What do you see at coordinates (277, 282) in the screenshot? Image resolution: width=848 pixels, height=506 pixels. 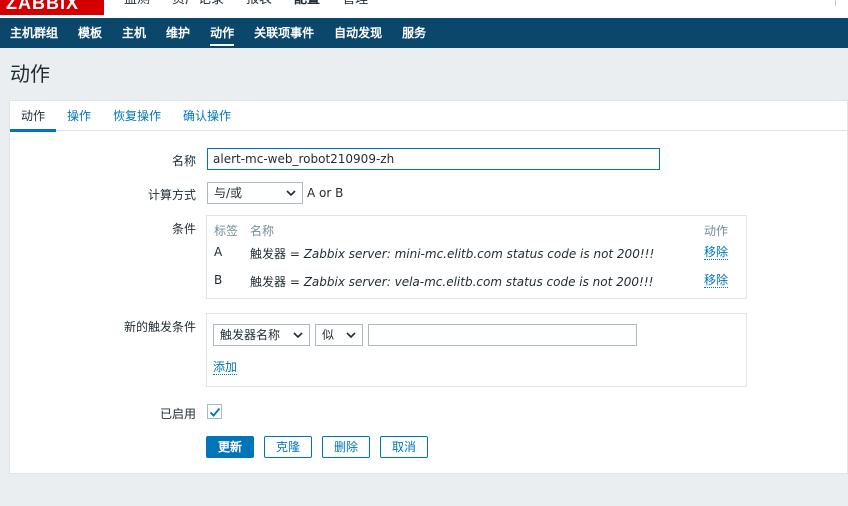 I see `condition-b-prefix: 触发器 =` at bounding box center [277, 282].